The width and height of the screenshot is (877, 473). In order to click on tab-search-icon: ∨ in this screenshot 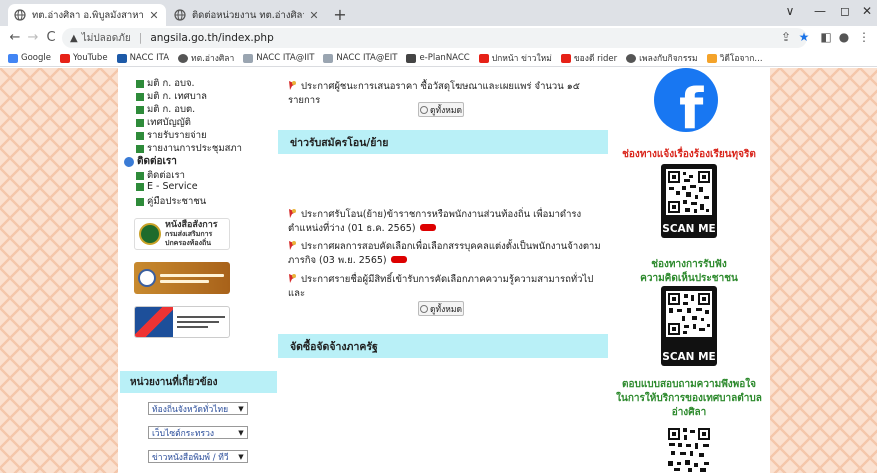, I will do `click(790, 11)`.